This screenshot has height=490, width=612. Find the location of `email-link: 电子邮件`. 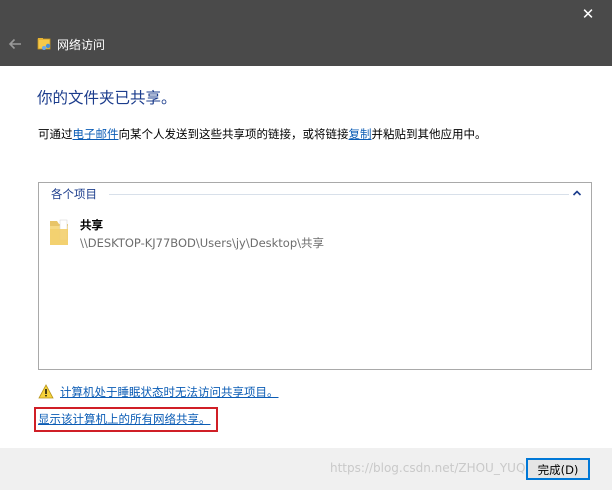

email-link: 电子邮件 is located at coordinates (96, 134).